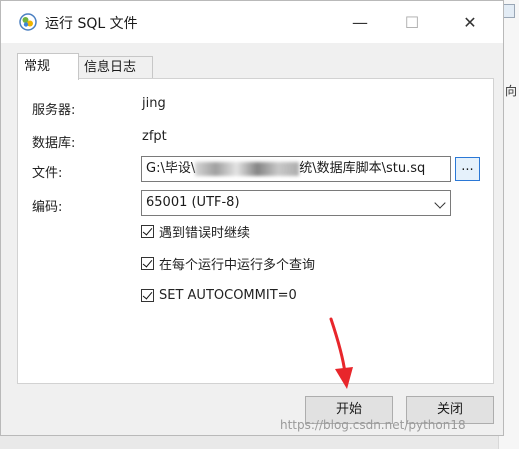 The height and width of the screenshot is (449, 519). What do you see at coordinates (252, 22) in the screenshot?
I see `title-bar: 运行 SQL 文件 — ☐ ✕` at bounding box center [252, 22].